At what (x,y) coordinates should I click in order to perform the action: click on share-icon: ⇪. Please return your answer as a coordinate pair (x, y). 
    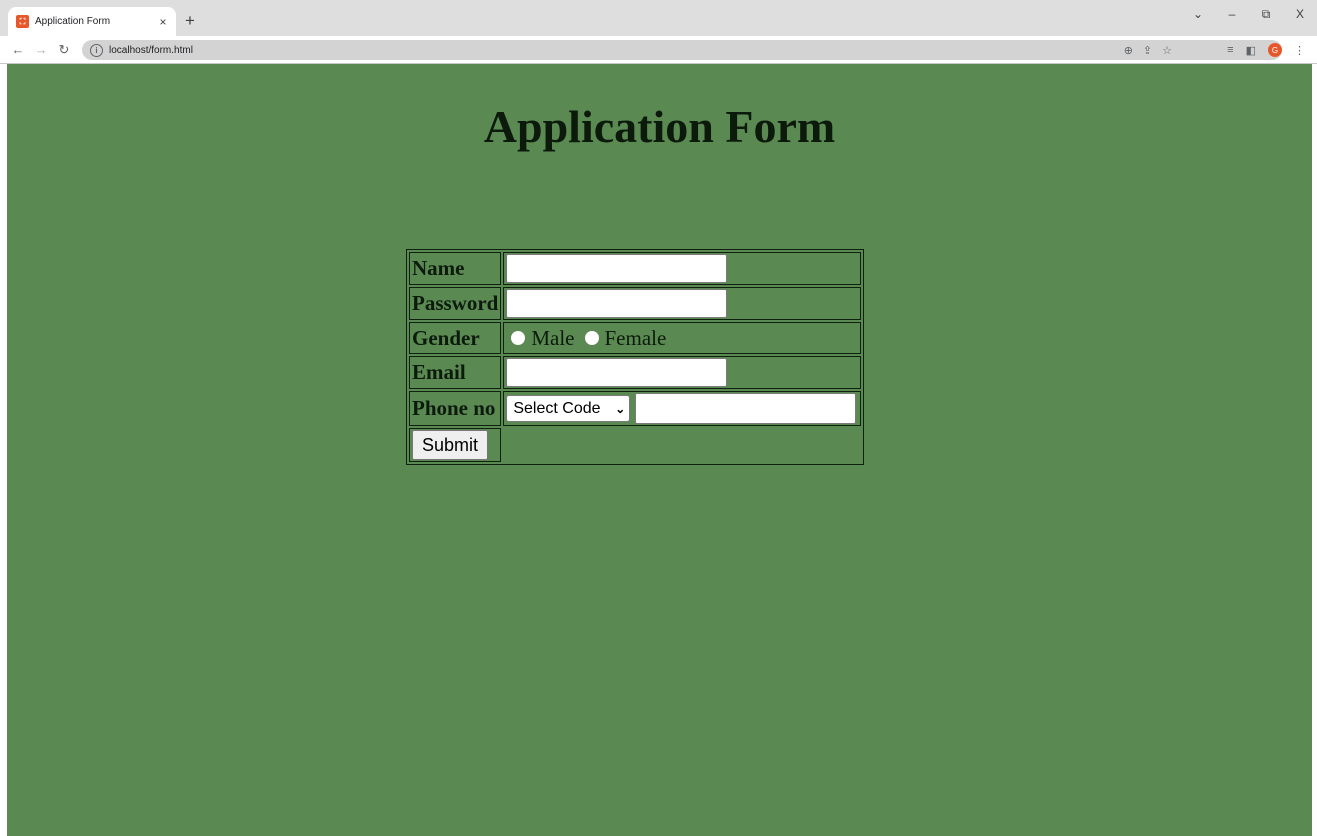
    Looking at the image, I should click on (1147, 50).